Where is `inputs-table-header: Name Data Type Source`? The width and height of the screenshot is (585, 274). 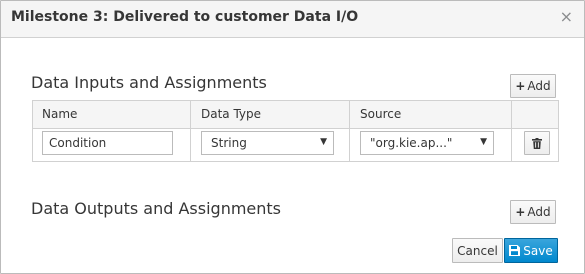 inputs-table-header: Name Data Type Source is located at coordinates (295, 115).